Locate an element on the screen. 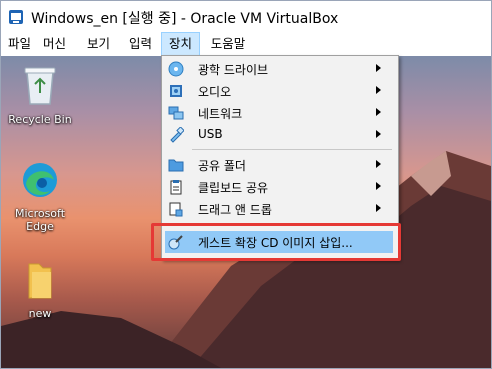 The width and height of the screenshot is (492, 369). menu-separator is located at coordinates (292, 149).